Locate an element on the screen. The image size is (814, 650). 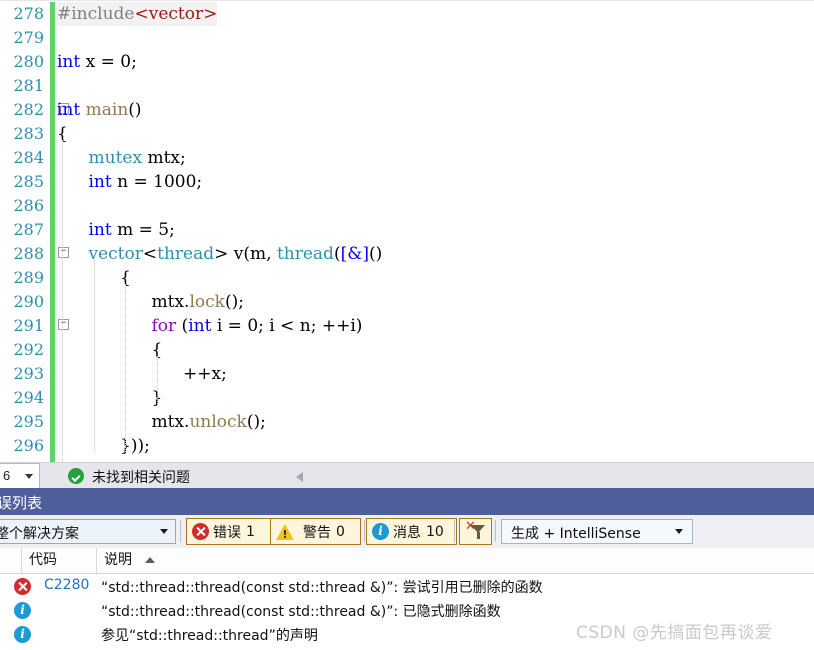
line-number: 292 is located at coordinates (28, 349).